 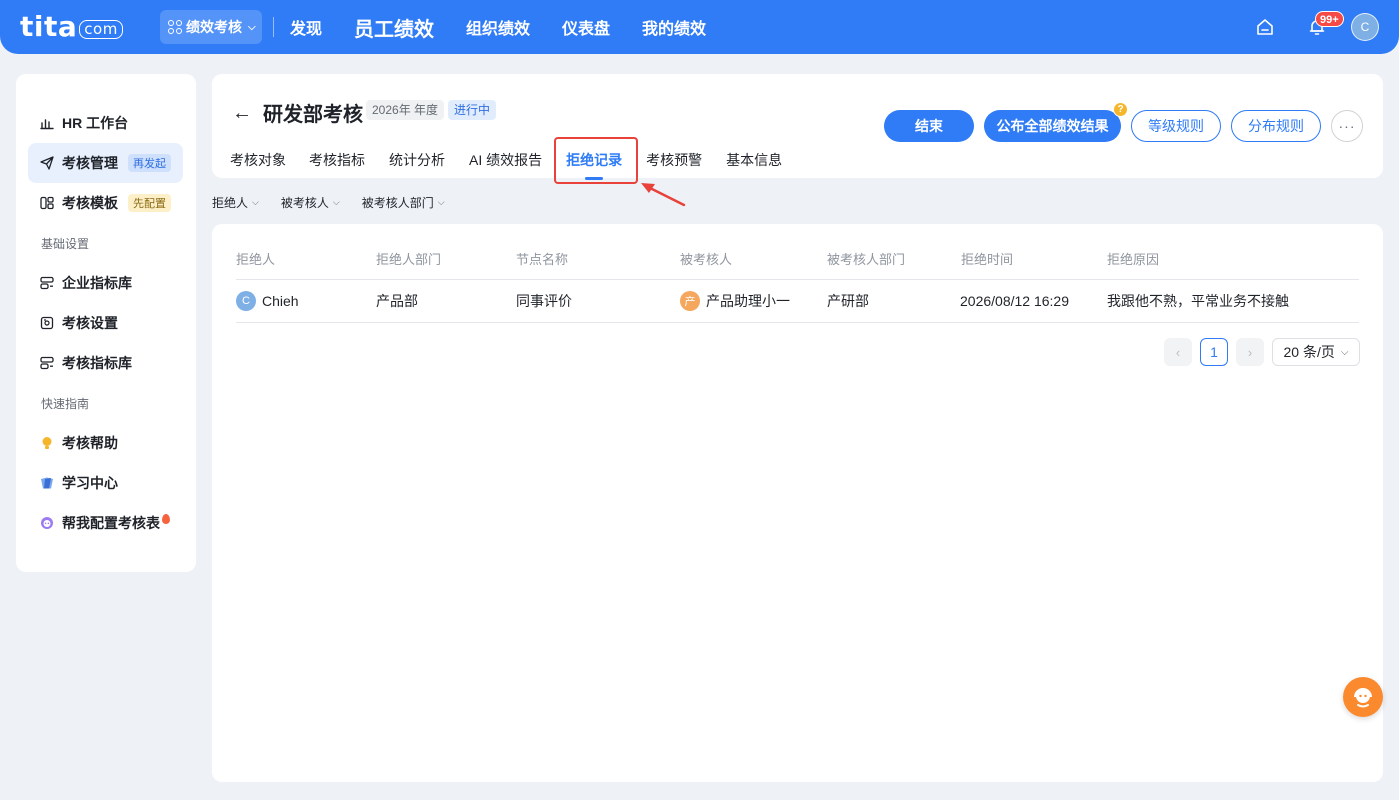 What do you see at coordinates (47, 443) in the screenshot?
I see `bulb-icon` at bounding box center [47, 443].